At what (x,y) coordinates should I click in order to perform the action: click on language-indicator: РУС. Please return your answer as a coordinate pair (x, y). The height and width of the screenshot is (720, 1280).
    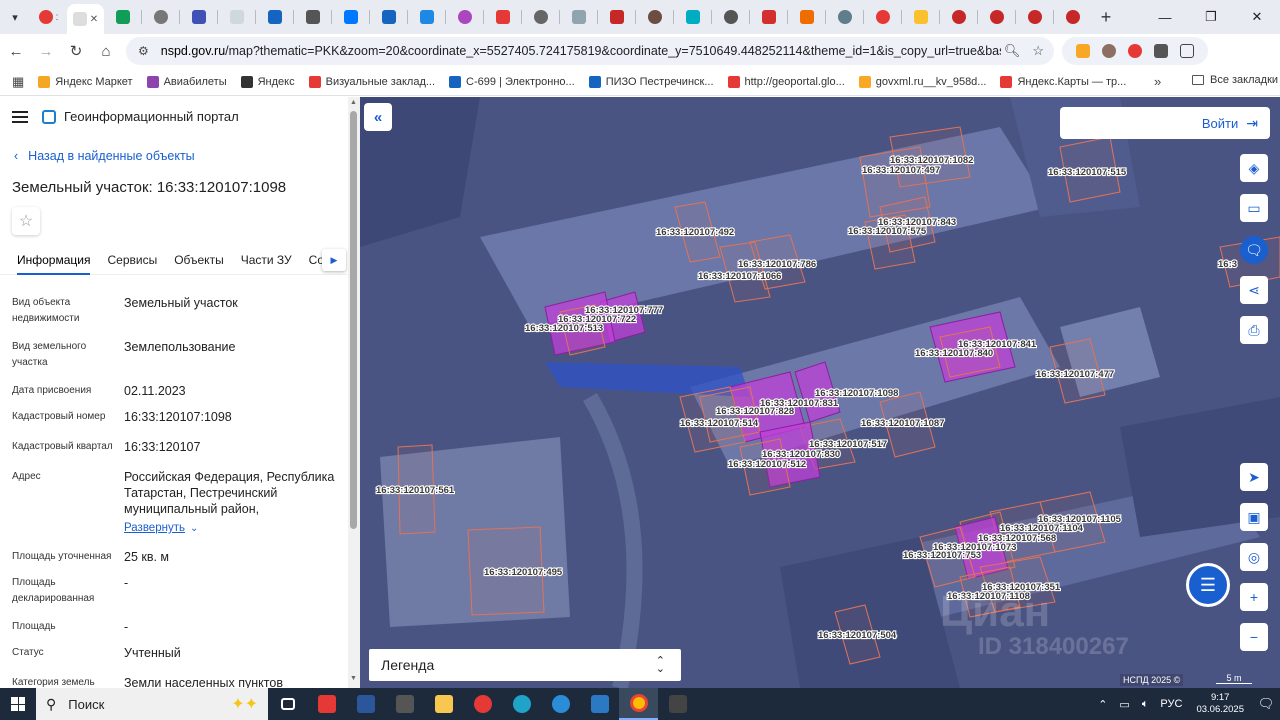
    Looking at the image, I should click on (1171, 704).